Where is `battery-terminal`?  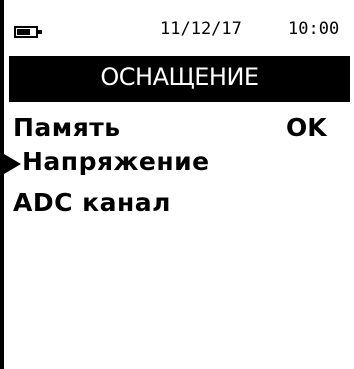
battery-terminal is located at coordinates (40, 32).